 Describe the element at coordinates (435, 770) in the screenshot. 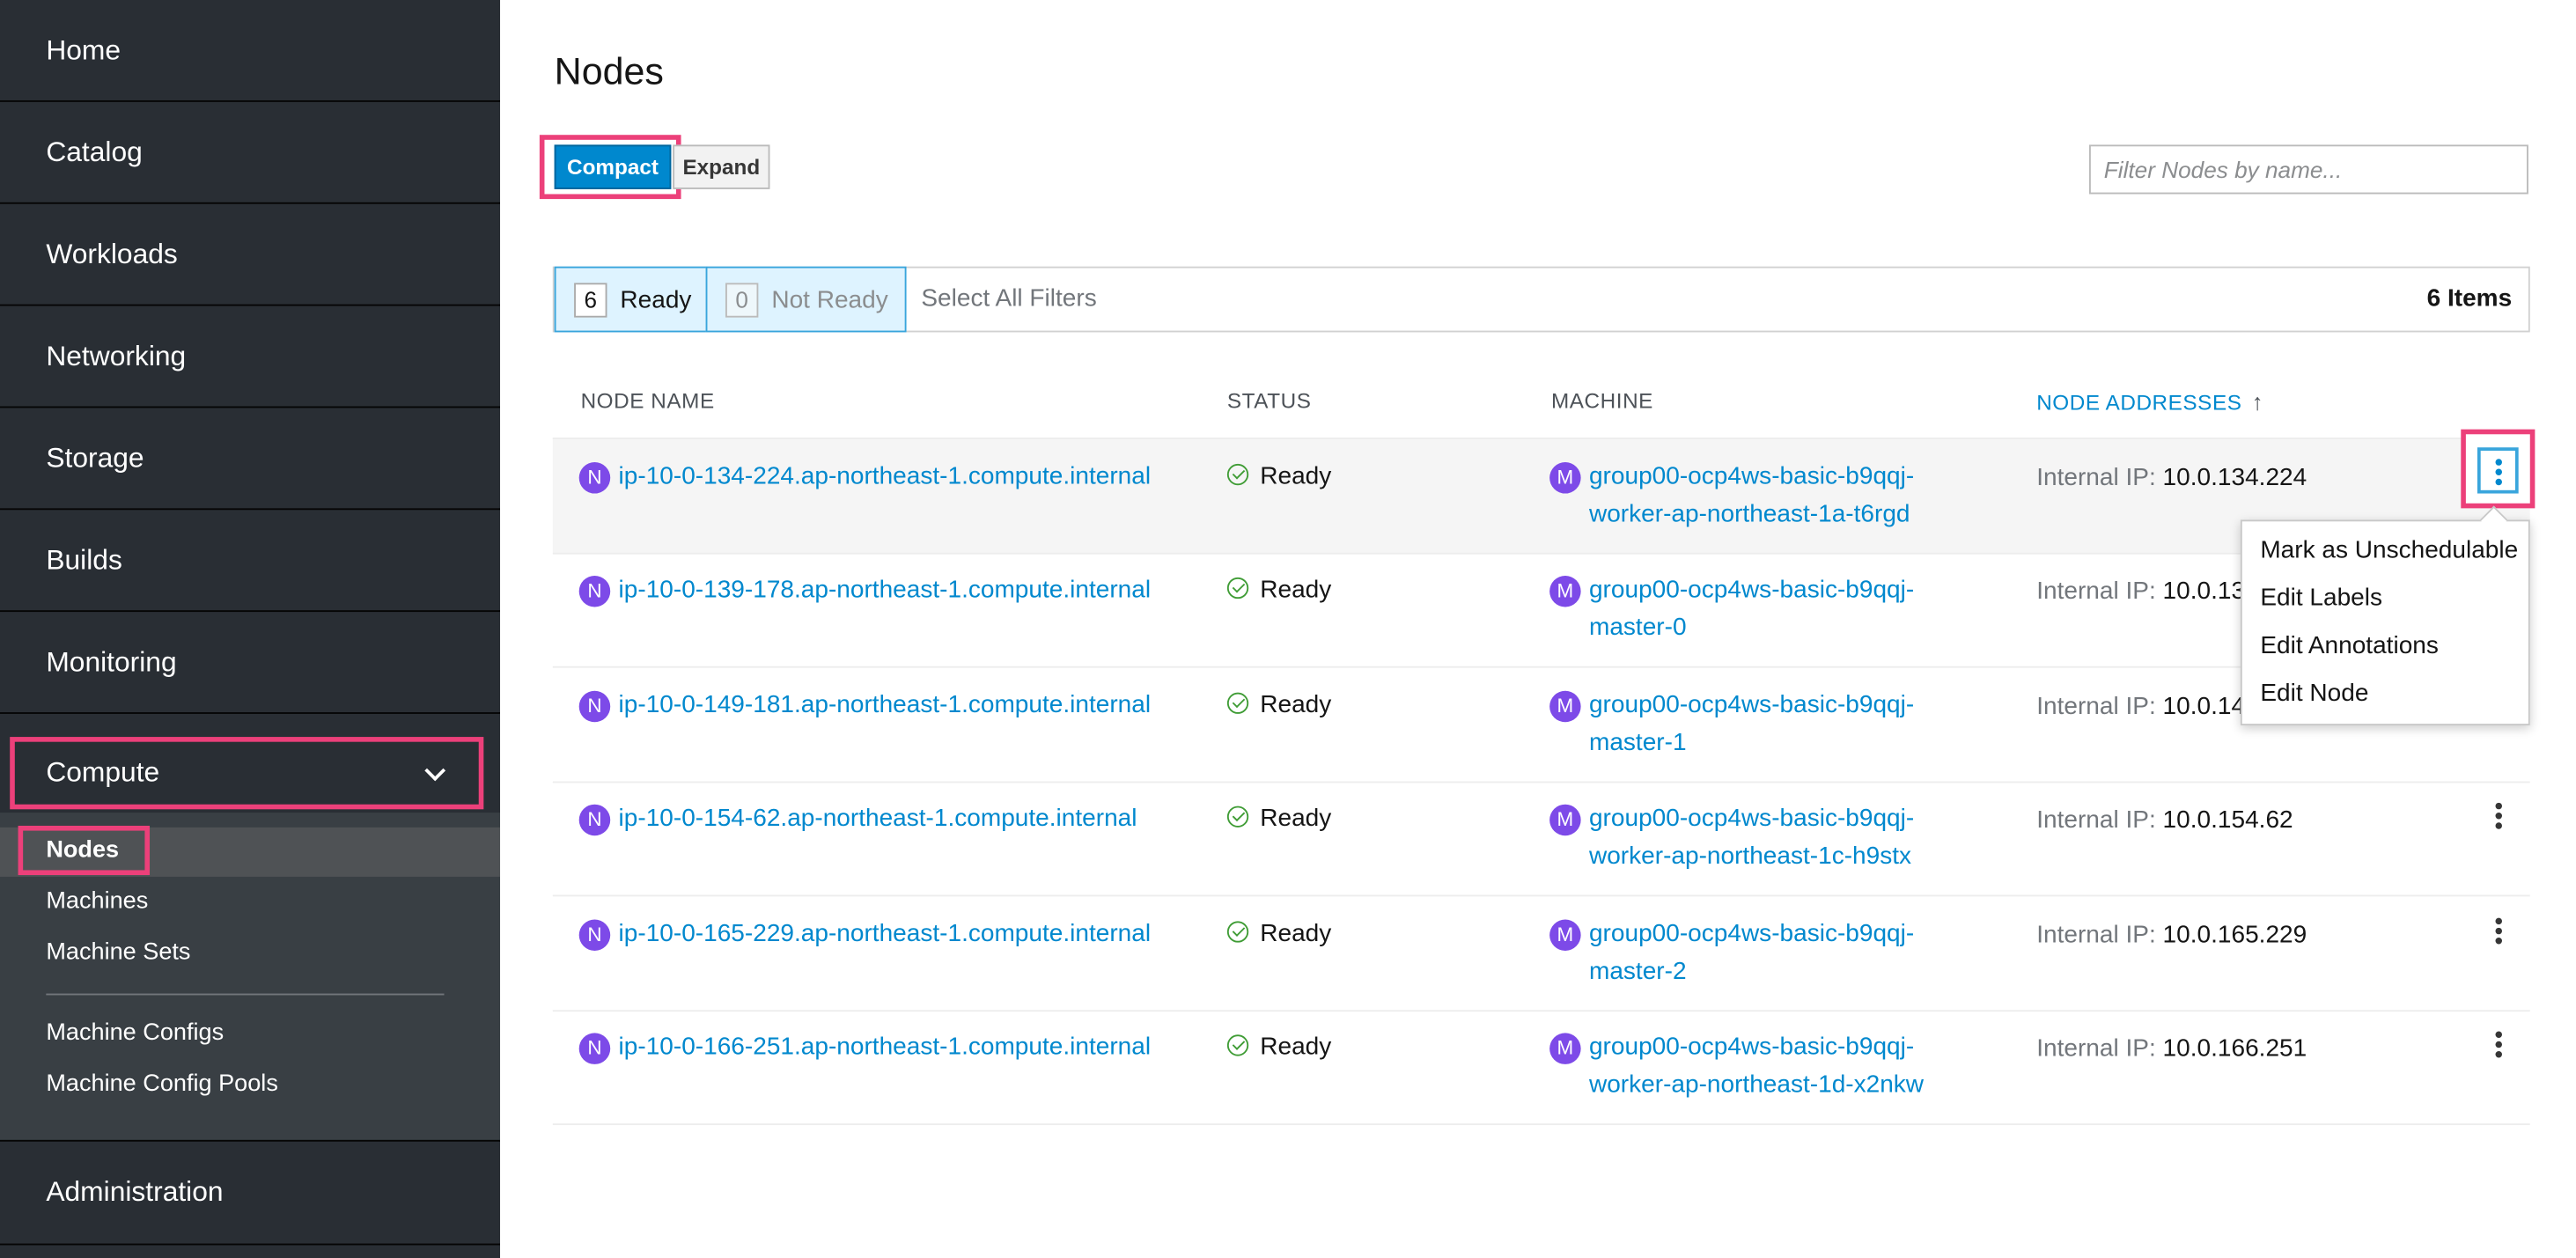

I see `chevron-down-icon` at that location.